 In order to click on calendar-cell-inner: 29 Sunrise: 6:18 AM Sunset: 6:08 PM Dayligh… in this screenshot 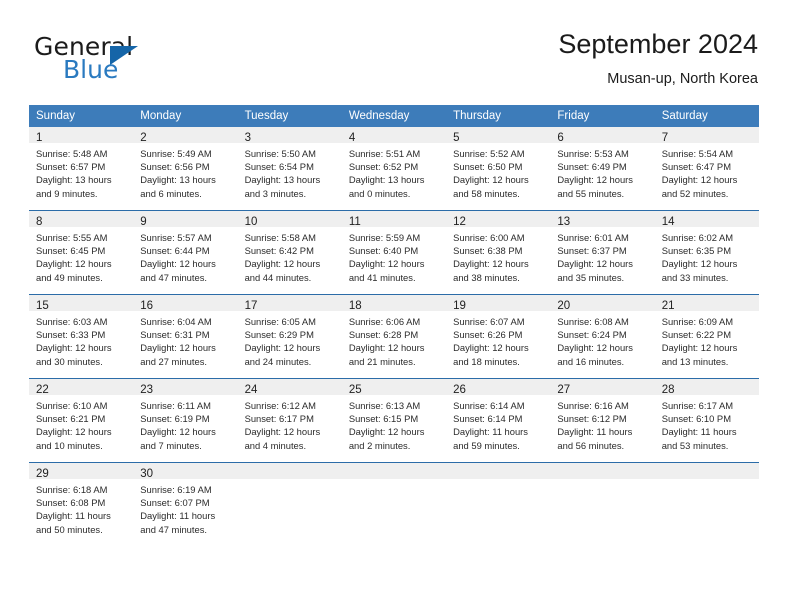, I will do `click(81, 504)`.